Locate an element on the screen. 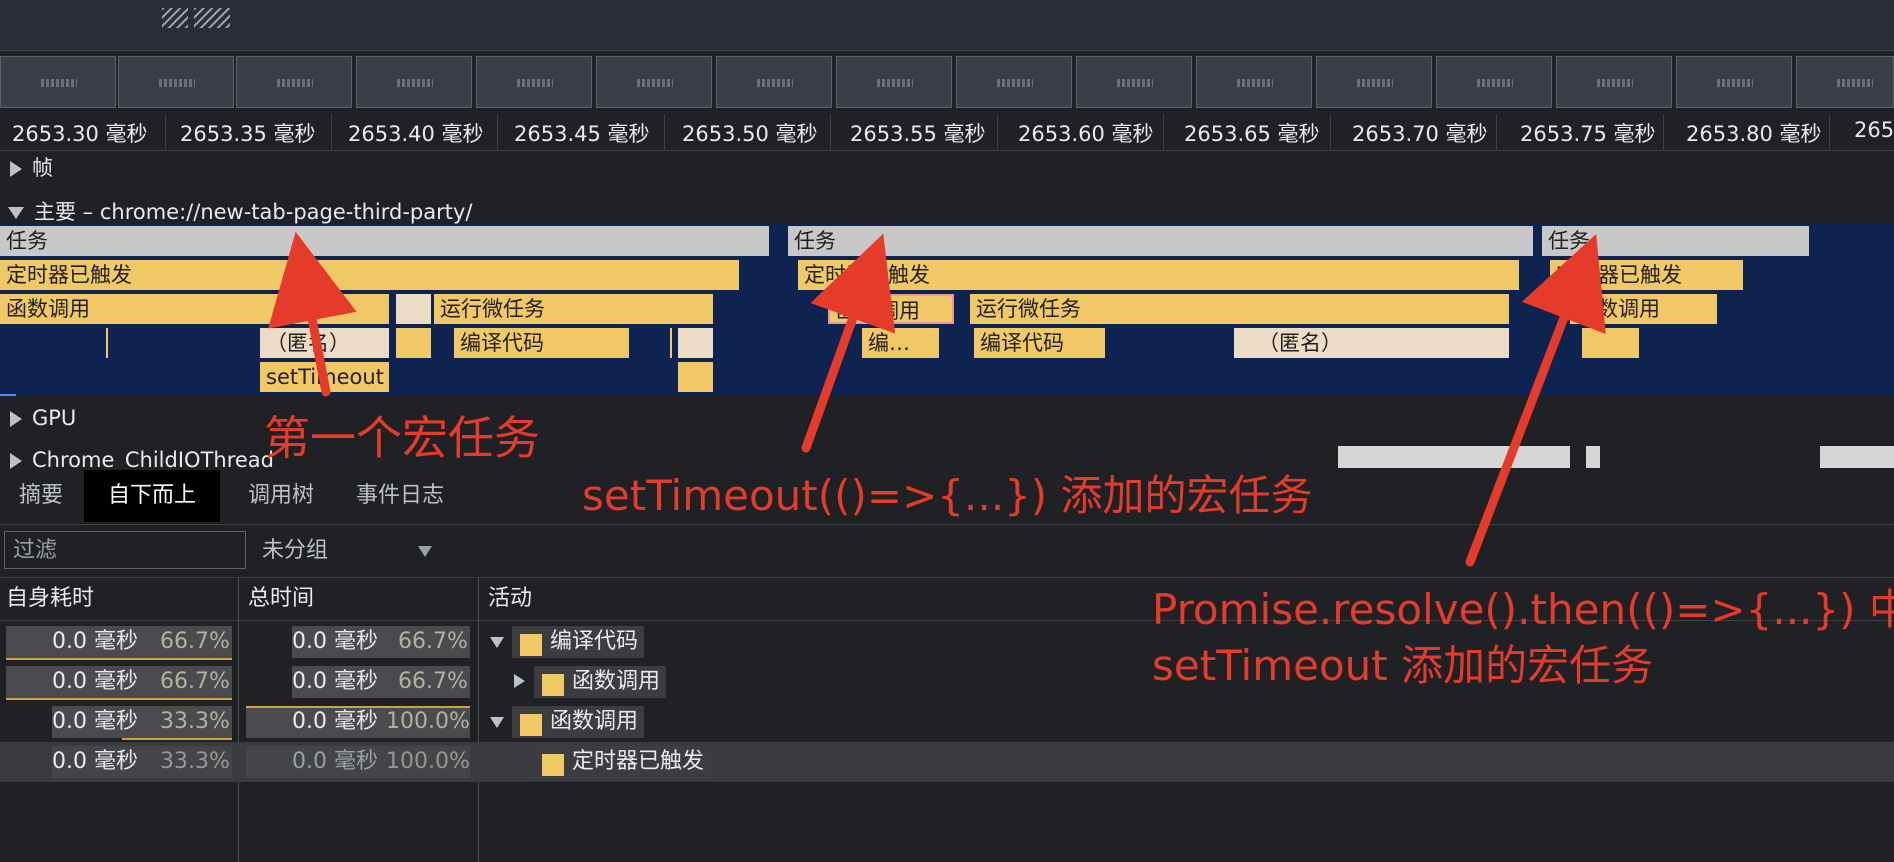 The width and height of the screenshot is (1894, 862). annotation-promise-line2: setTimeout 添加的宏任务 is located at coordinates (1403, 665).